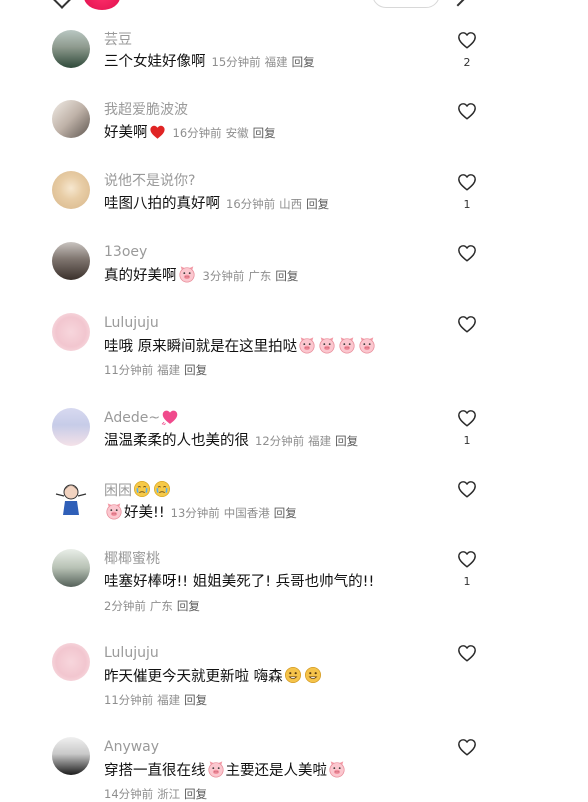 This screenshot has width=588, height=802. I want to click on comment-text: 哇塞好棒呀!! 姐姐美死了! 兵哥也帅气的!!, so click(239, 582).